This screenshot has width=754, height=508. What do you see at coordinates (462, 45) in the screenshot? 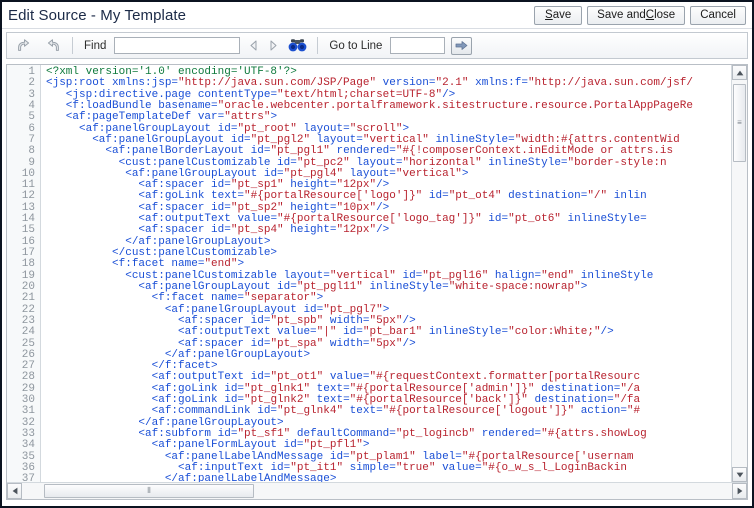
I see `go-arrow-icon` at bounding box center [462, 45].